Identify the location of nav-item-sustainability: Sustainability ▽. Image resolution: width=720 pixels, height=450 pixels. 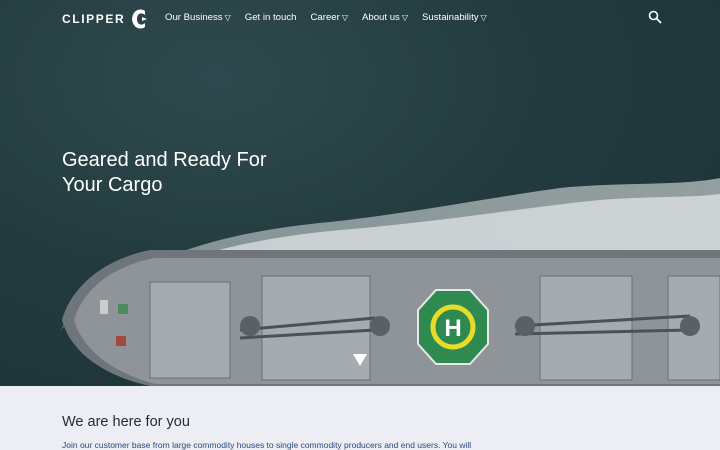
(454, 17).